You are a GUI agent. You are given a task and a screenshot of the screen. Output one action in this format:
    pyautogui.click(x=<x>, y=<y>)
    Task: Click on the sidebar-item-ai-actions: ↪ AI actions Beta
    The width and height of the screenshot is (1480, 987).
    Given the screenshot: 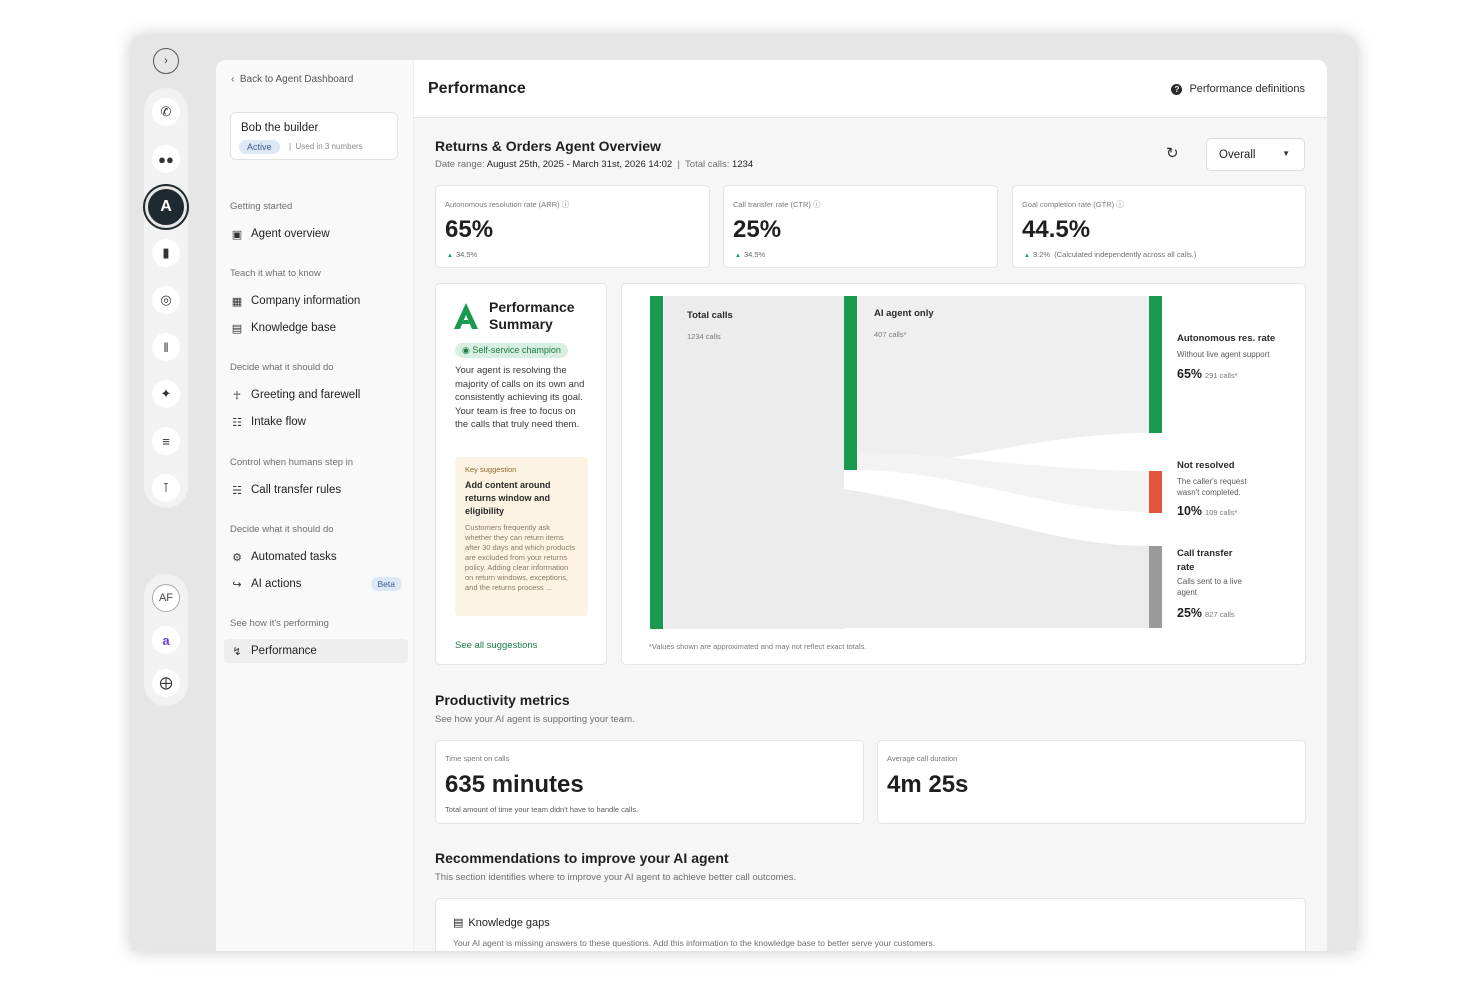 What is the action you would take?
    pyautogui.click(x=319, y=584)
    